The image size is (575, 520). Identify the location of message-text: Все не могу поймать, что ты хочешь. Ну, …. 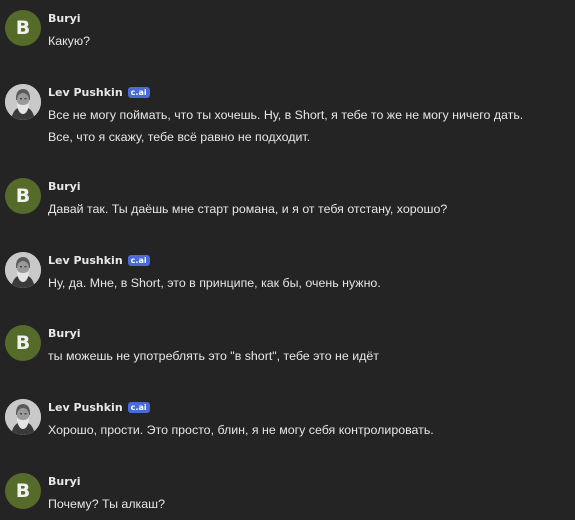
(310, 126).